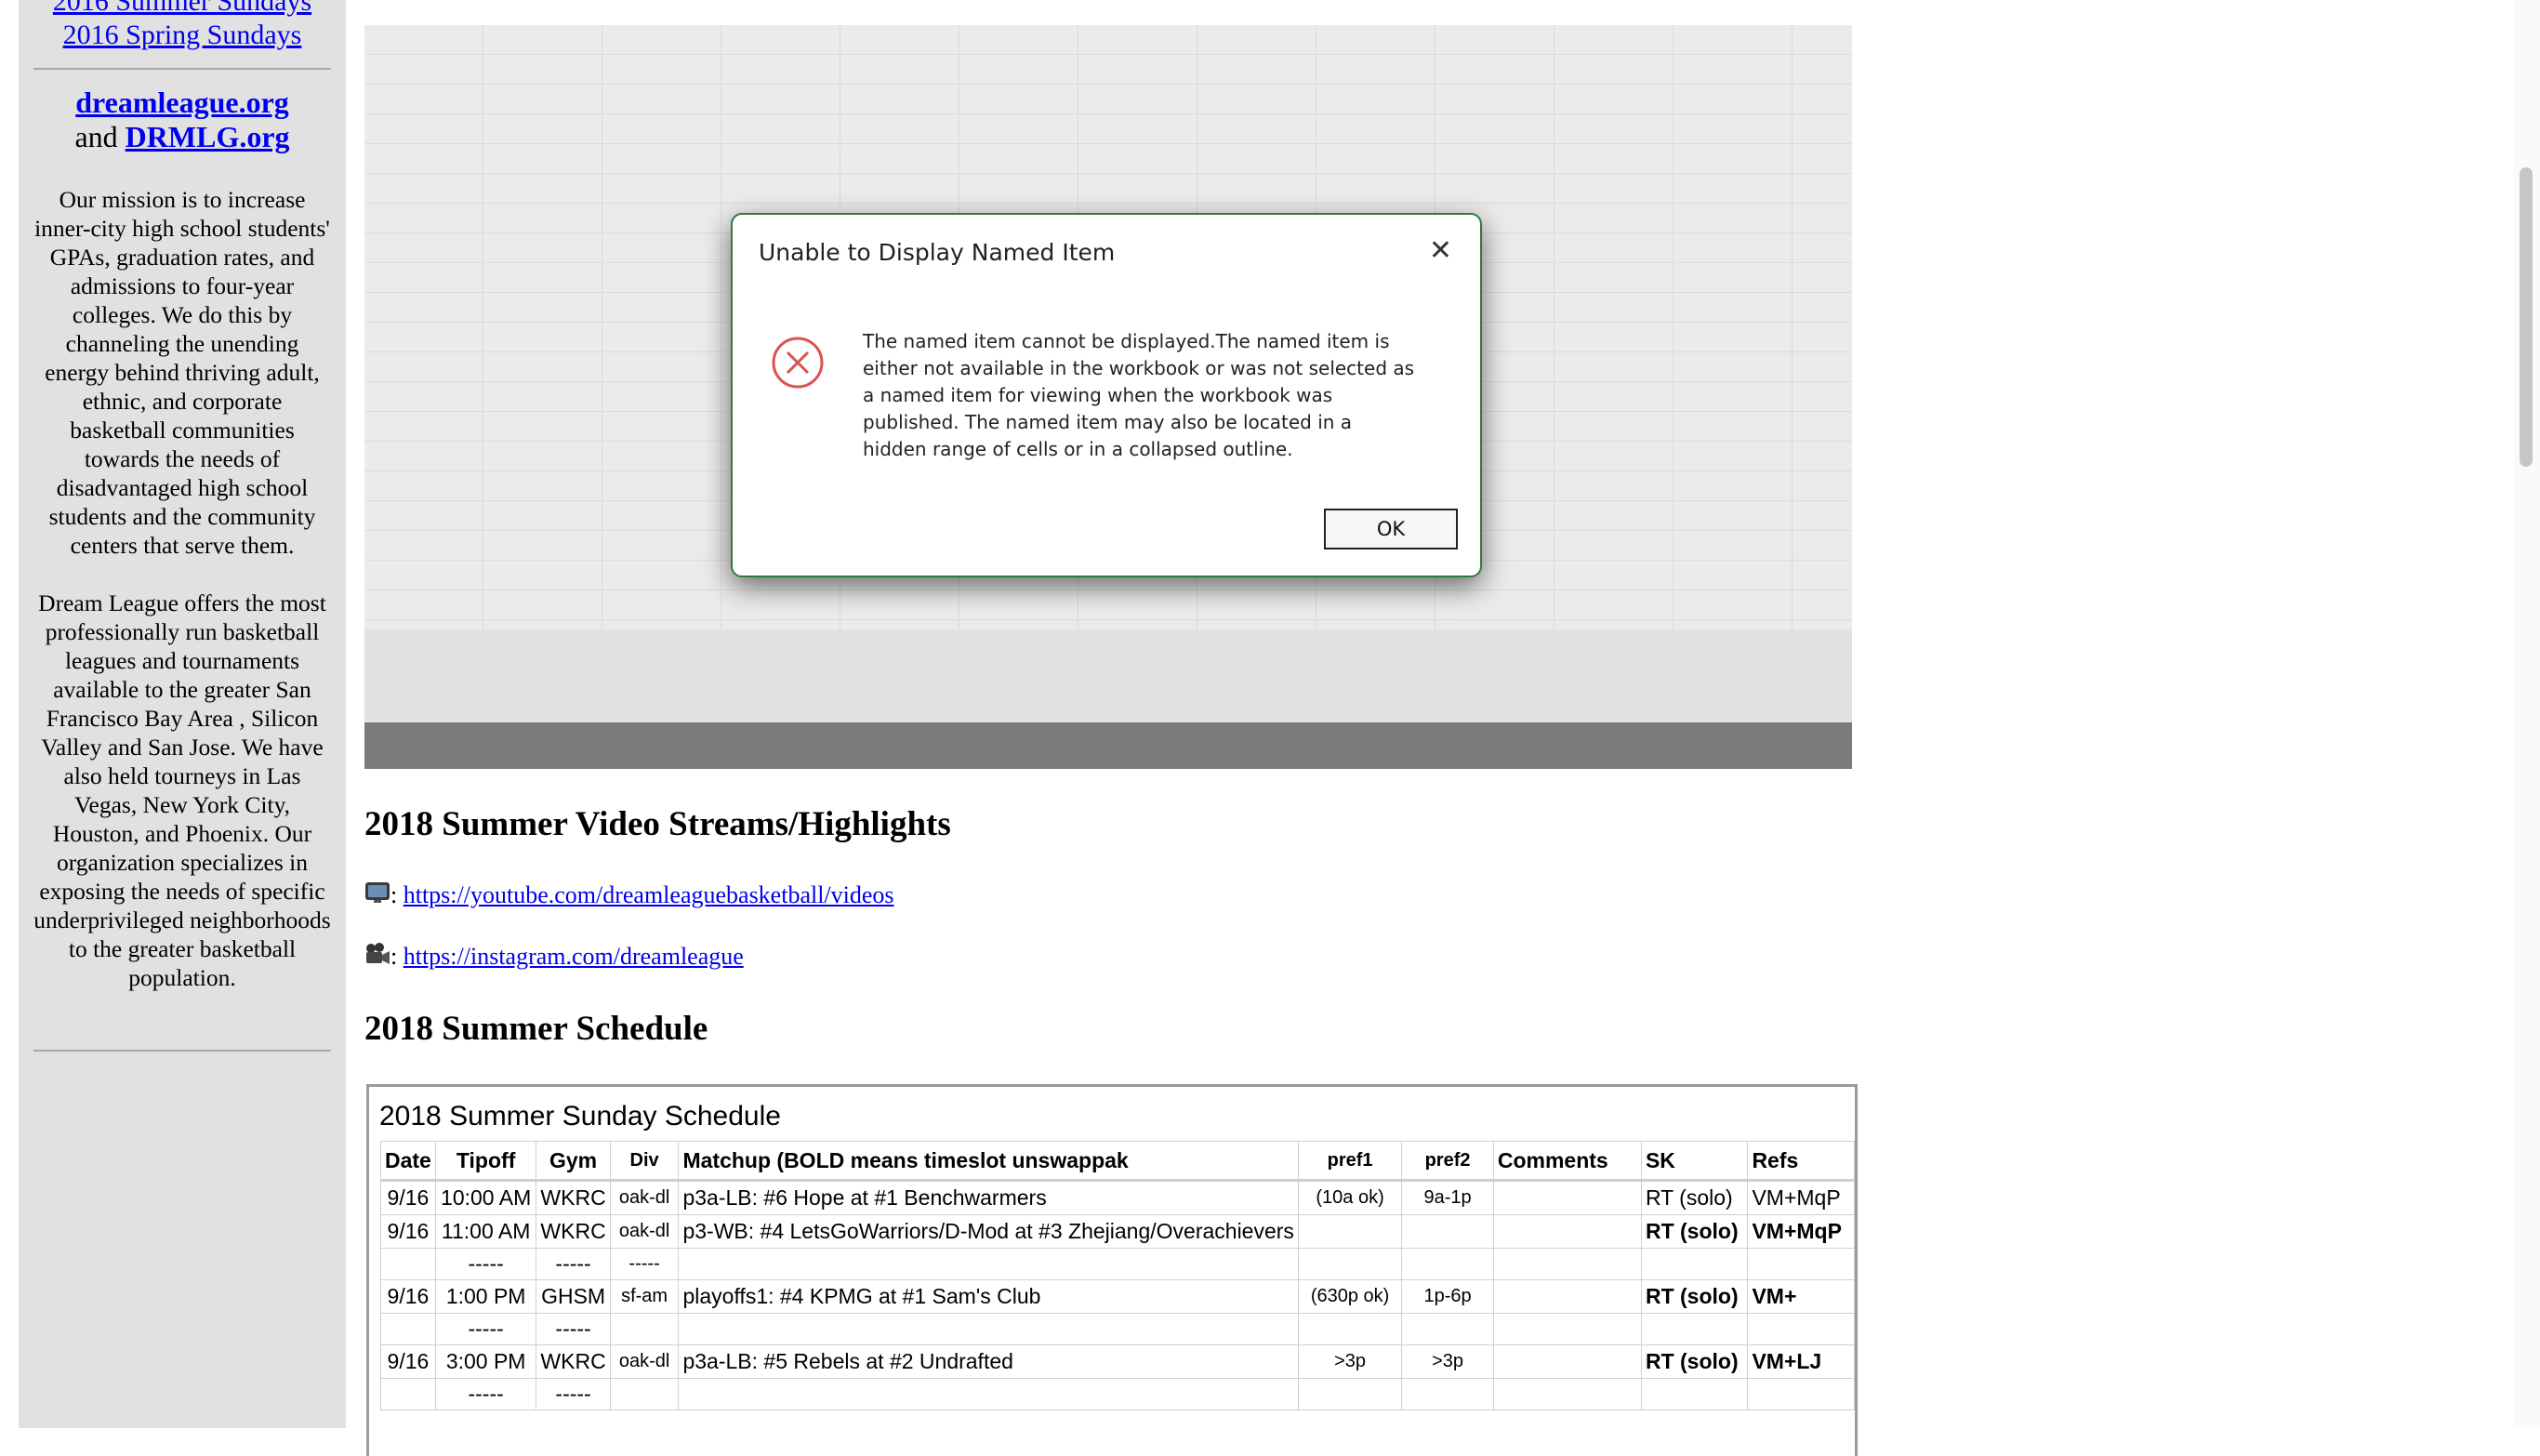  Describe the element at coordinates (1447, 1296) in the screenshot. I see `cell-pref2: 1p-6p` at that location.